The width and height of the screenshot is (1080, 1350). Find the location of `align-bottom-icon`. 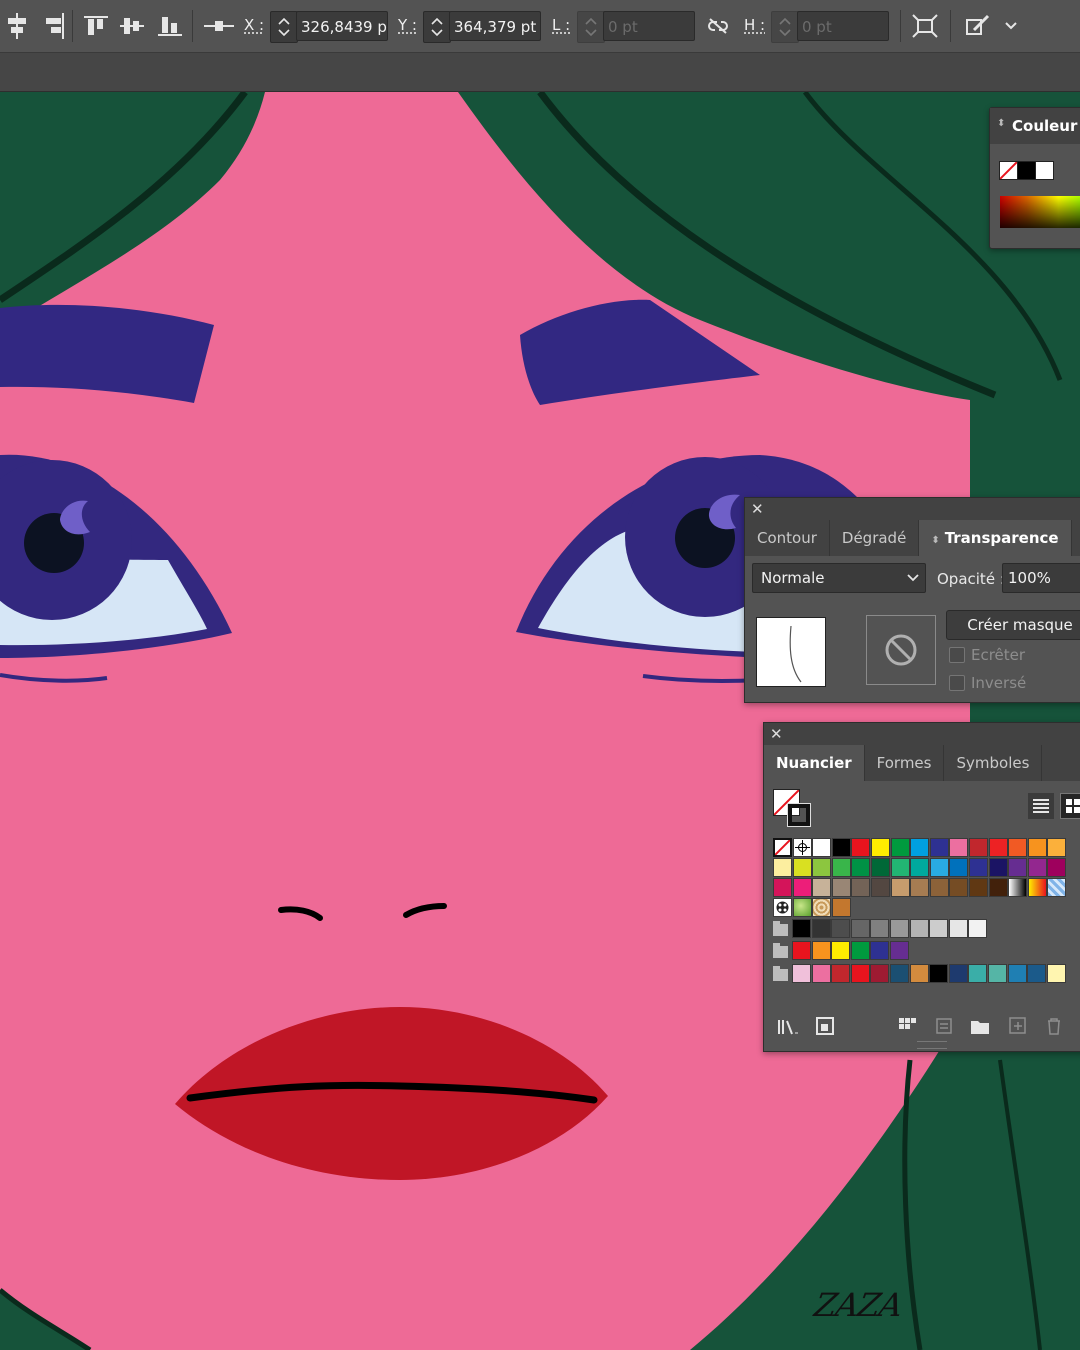

align-bottom-icon is located at coordinates (170, 26).